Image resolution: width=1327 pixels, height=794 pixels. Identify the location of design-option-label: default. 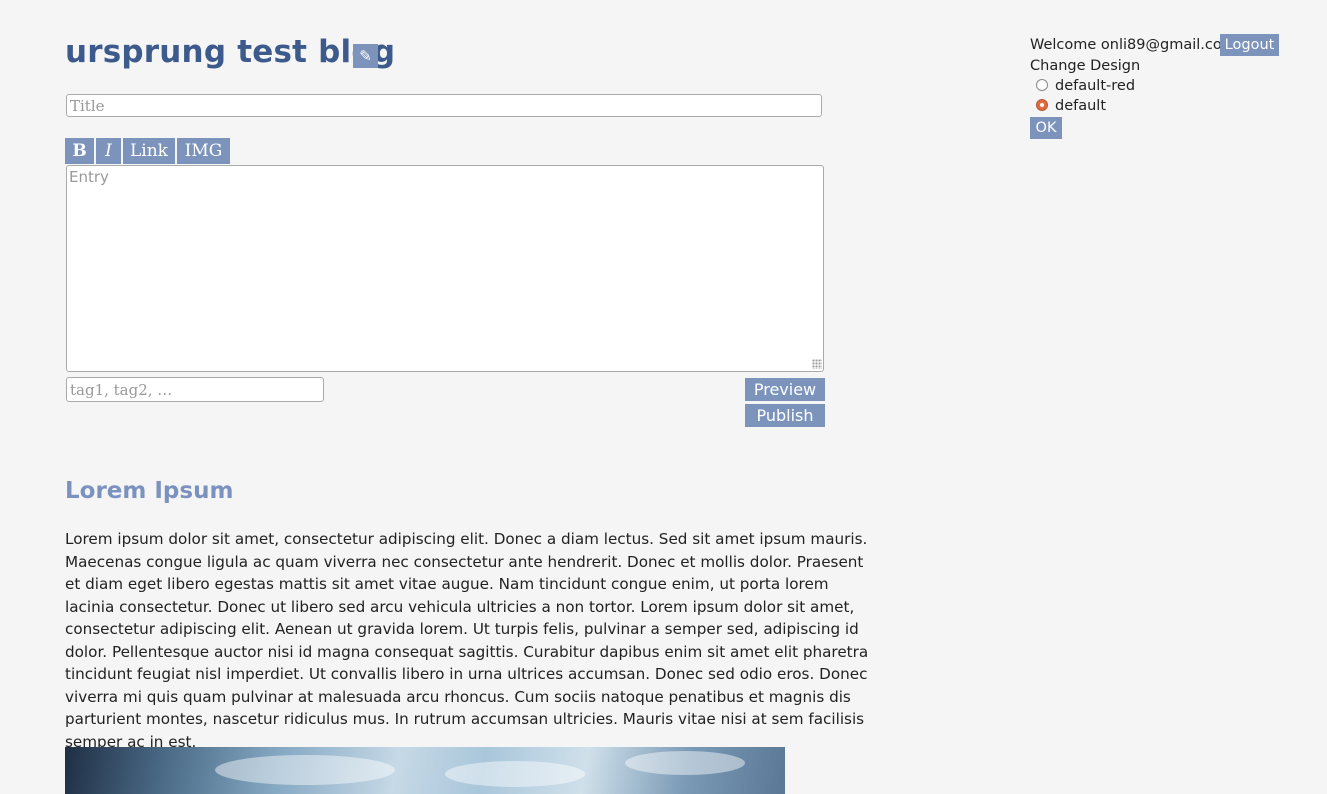
(1081, 106).